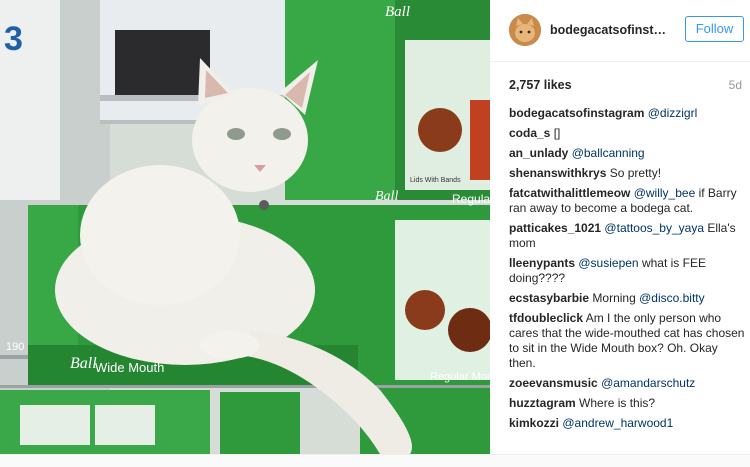 This screenshot has height=467, width=750. What do you see at coordinates (557, 133) in the screenshot?
I see `comment-text: []` at bounding box center [557, 133].